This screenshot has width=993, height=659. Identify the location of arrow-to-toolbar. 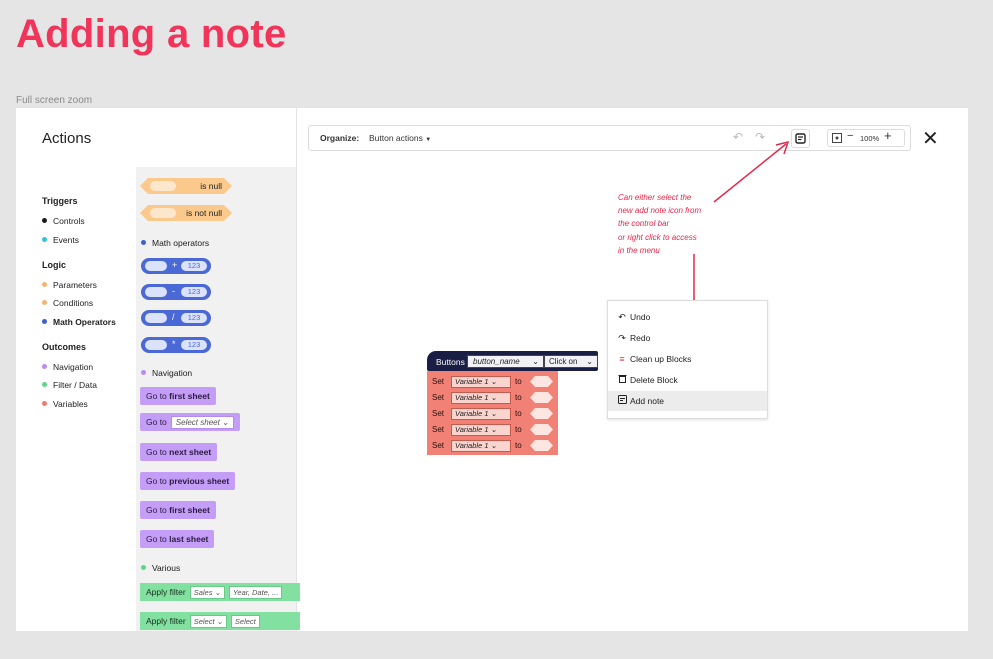
(750, 173).